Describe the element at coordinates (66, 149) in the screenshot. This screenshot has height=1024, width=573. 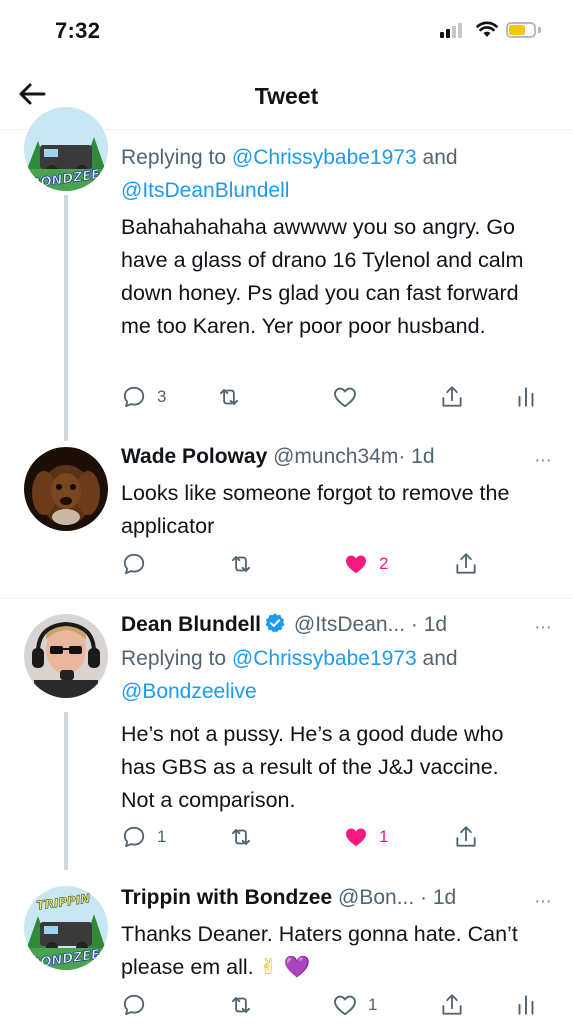
I see `avatar: BONDZEE` at that location.